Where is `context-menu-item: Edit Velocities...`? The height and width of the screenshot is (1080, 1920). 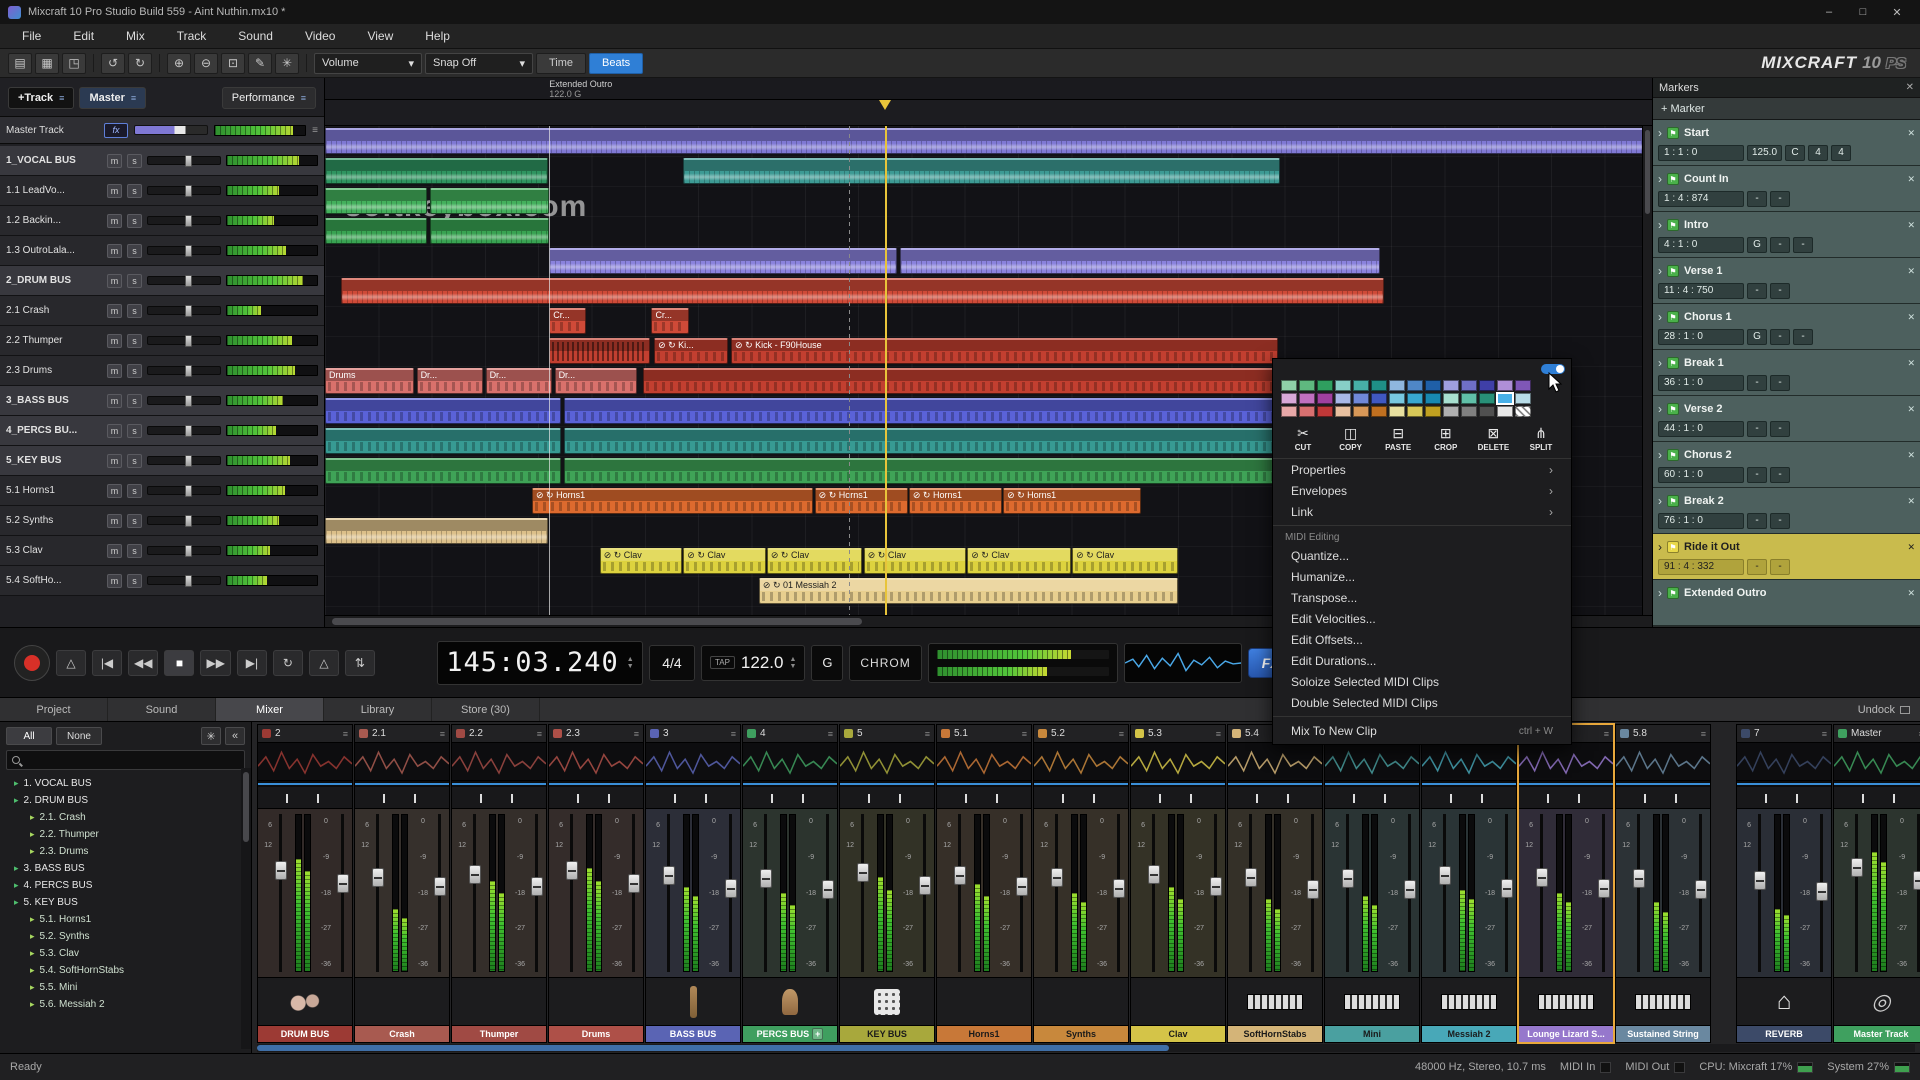 context-menu-item: Edit Velocities... is located at coordinates (1422, 618).